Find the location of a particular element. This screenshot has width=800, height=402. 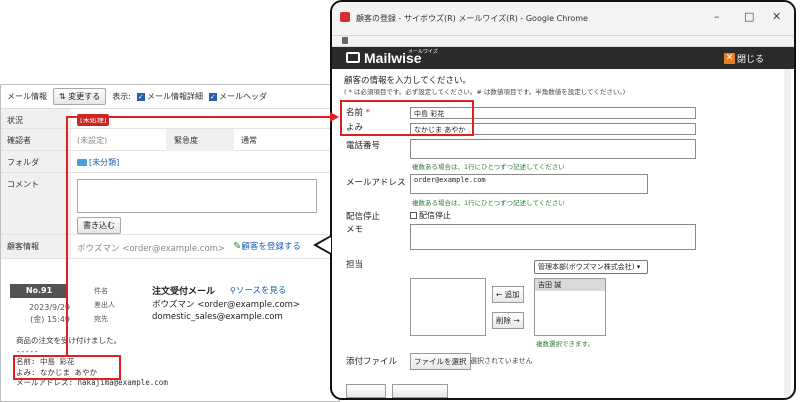

checkbox-label: メールヘッダ is located at coordinates (242, 96).